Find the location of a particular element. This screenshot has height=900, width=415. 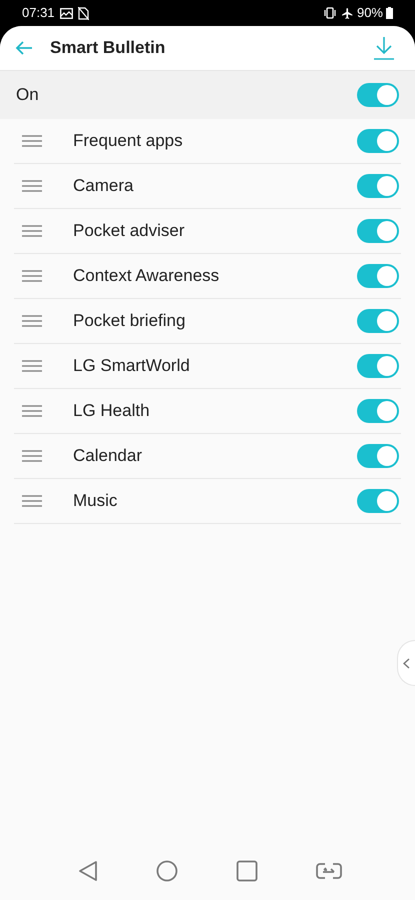

download-button is located at coordinates (384, 48).